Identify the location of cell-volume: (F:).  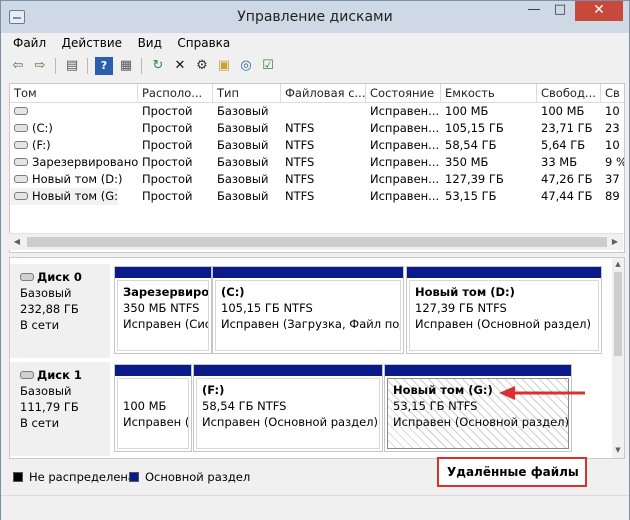
(74, 145).